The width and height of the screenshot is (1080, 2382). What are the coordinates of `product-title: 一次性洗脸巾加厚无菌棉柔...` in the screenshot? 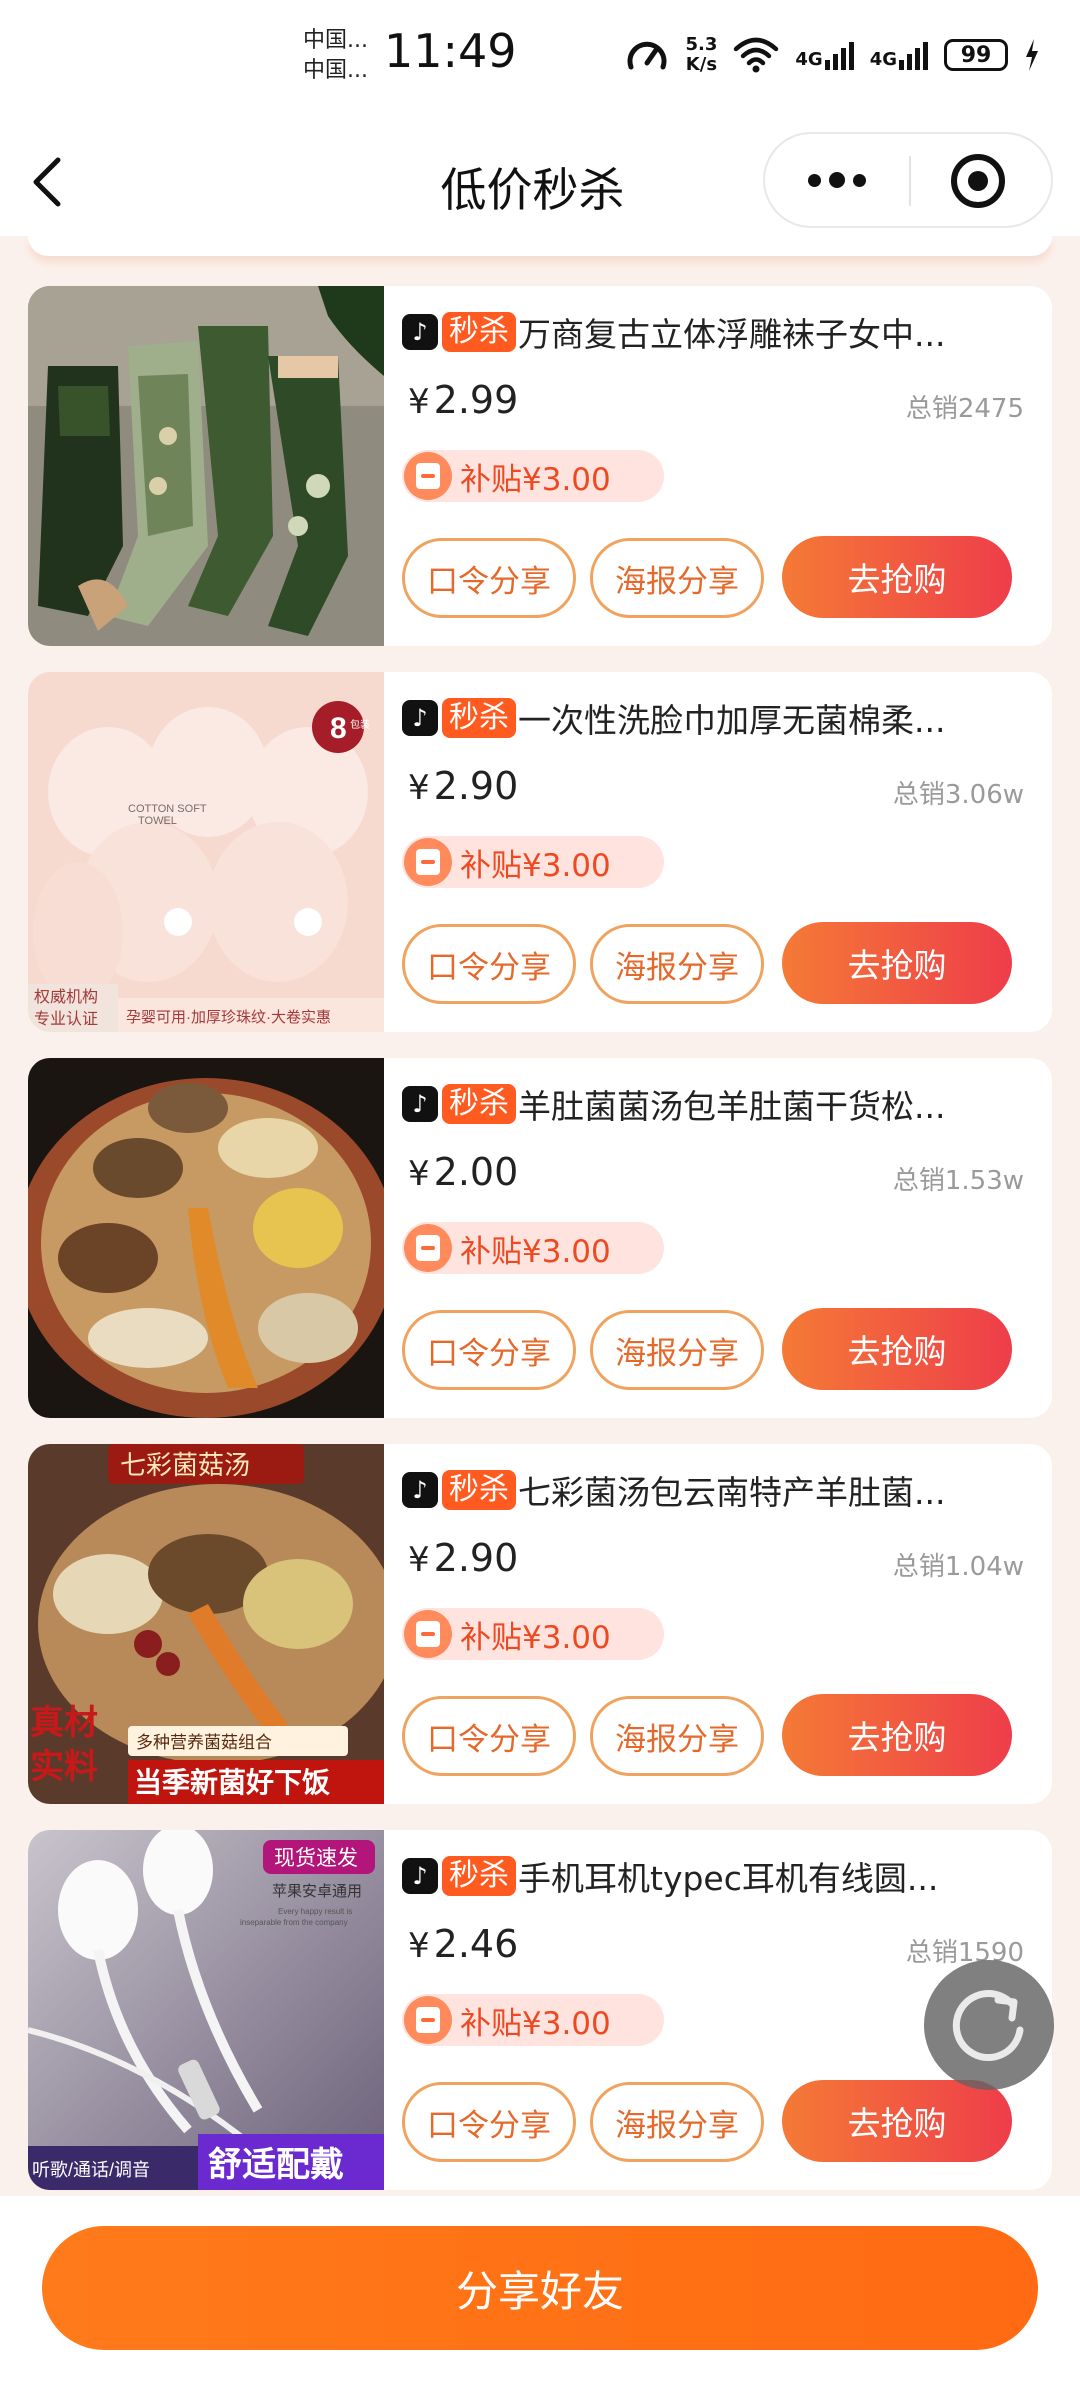 It's located at (732, 720).